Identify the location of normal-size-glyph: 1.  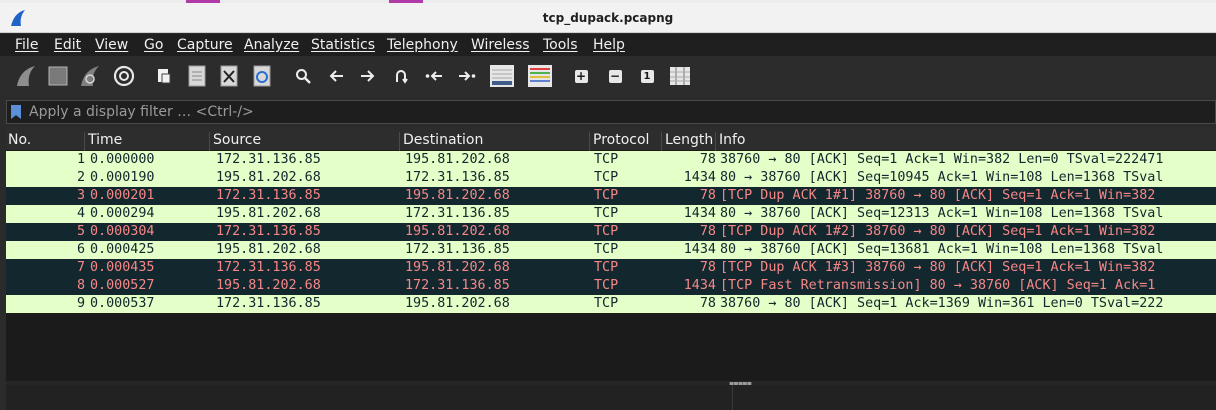
(647, 76).